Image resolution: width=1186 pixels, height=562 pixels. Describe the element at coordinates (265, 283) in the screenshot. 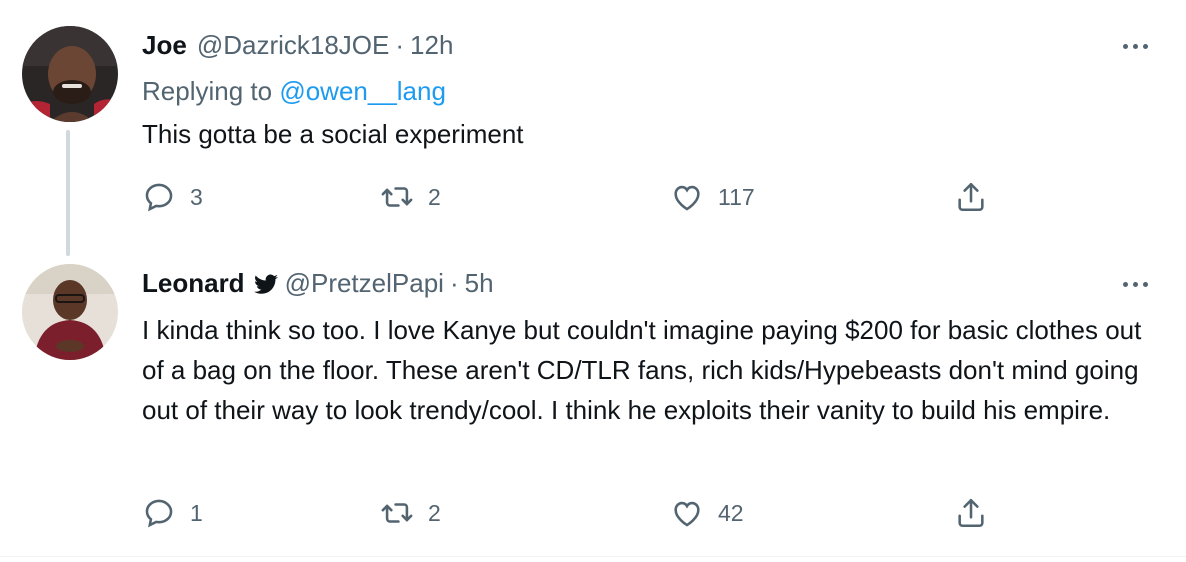

I see `twitter-bird-icon` at that location.